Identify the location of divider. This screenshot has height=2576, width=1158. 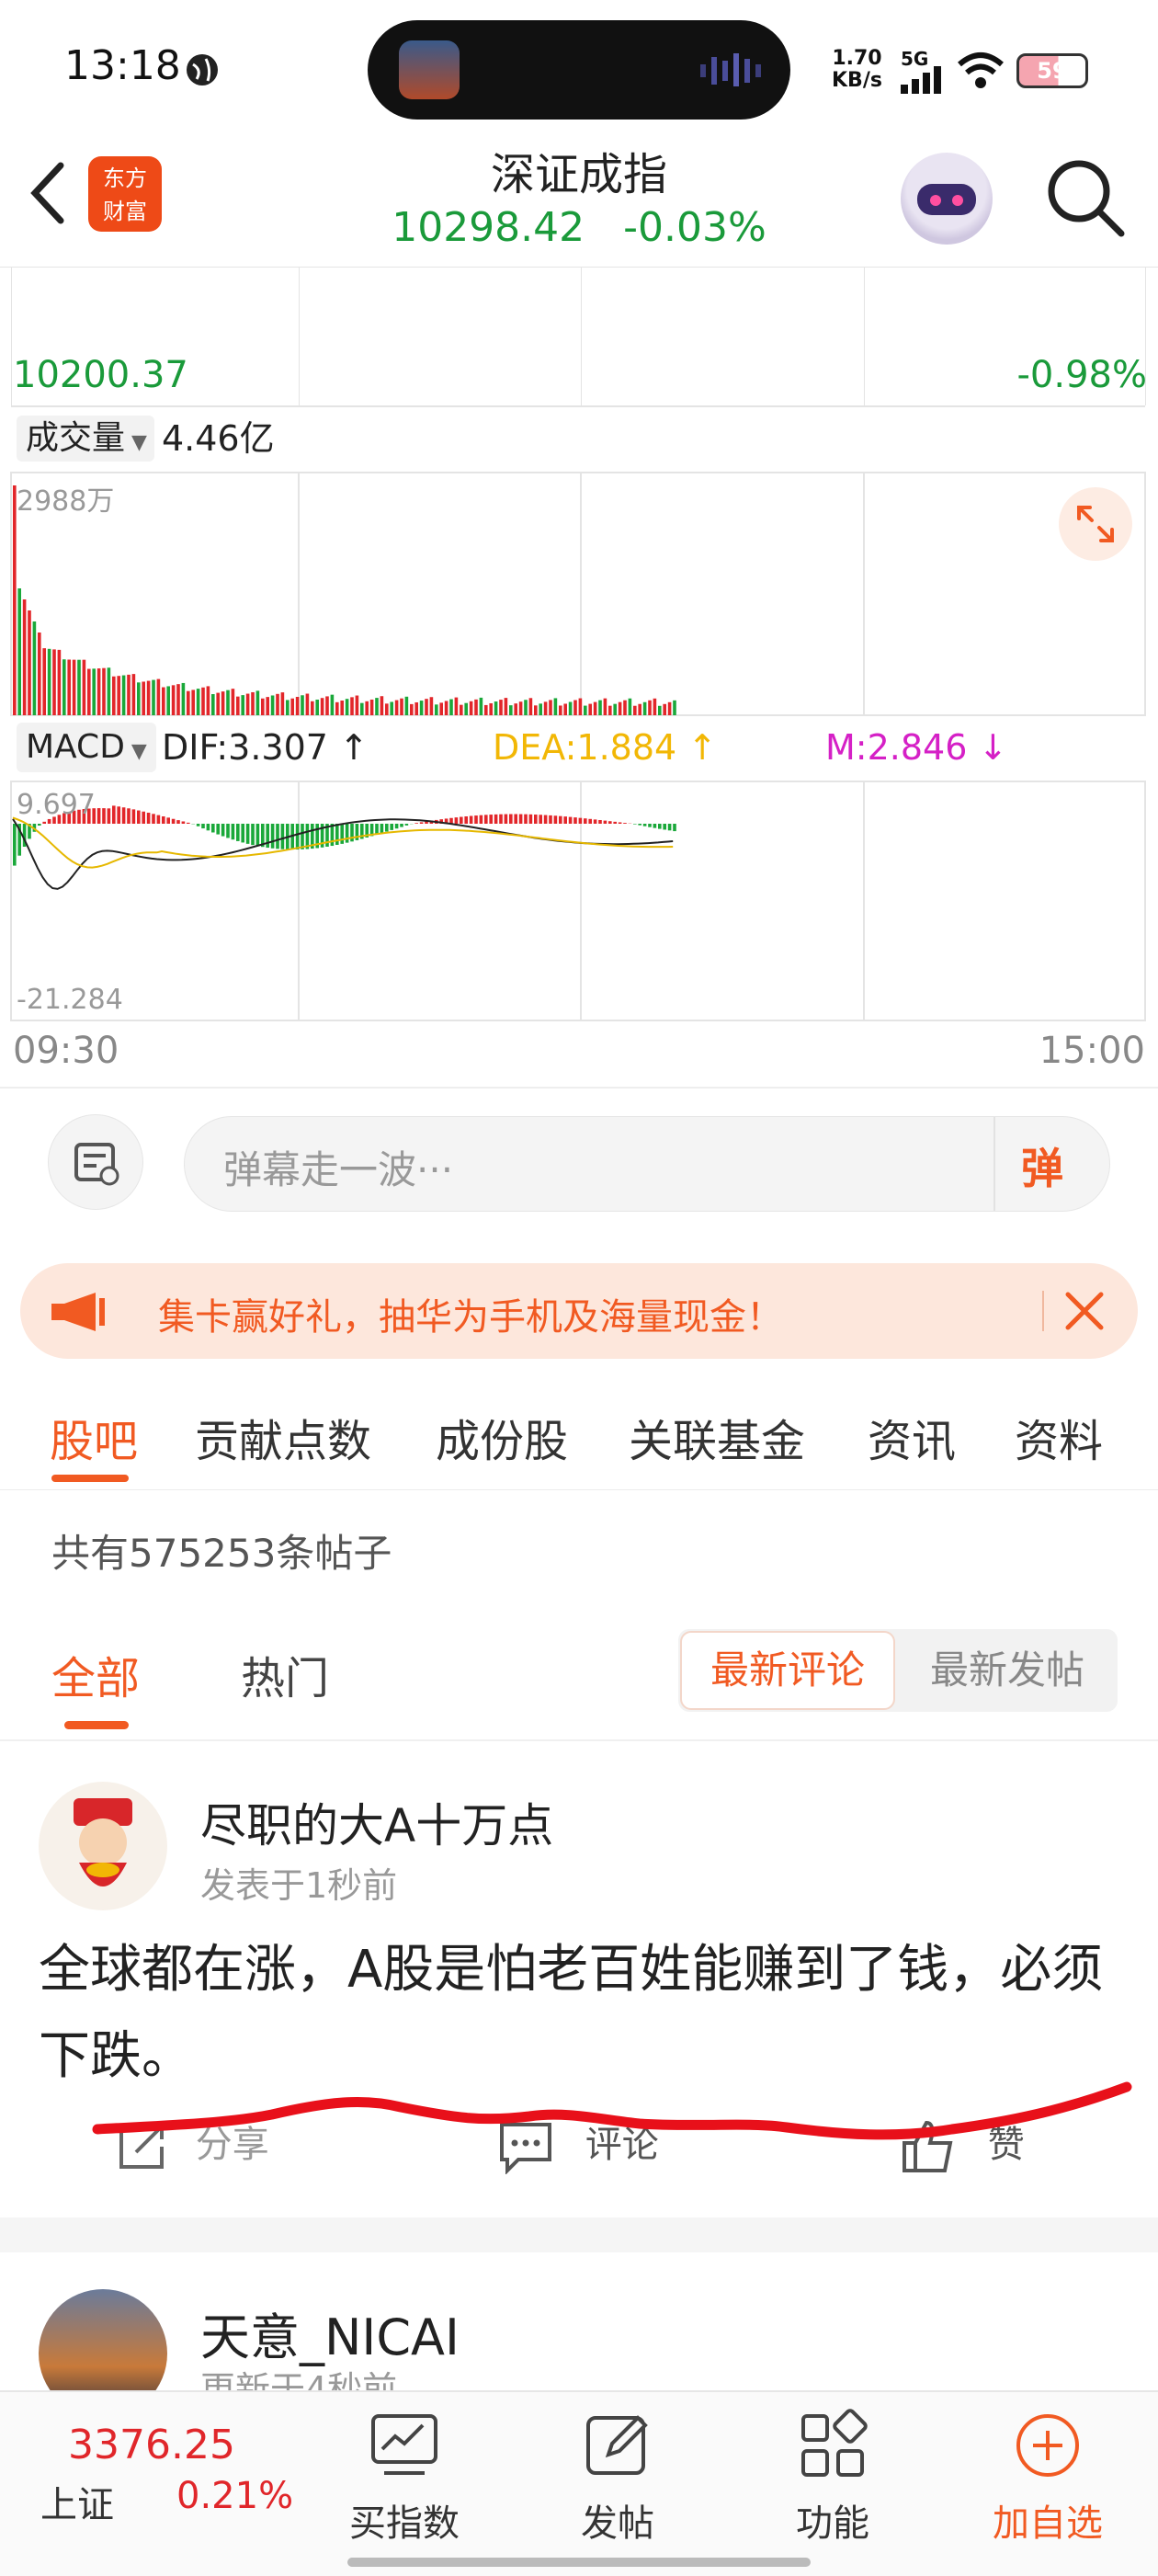
(579, 1088).